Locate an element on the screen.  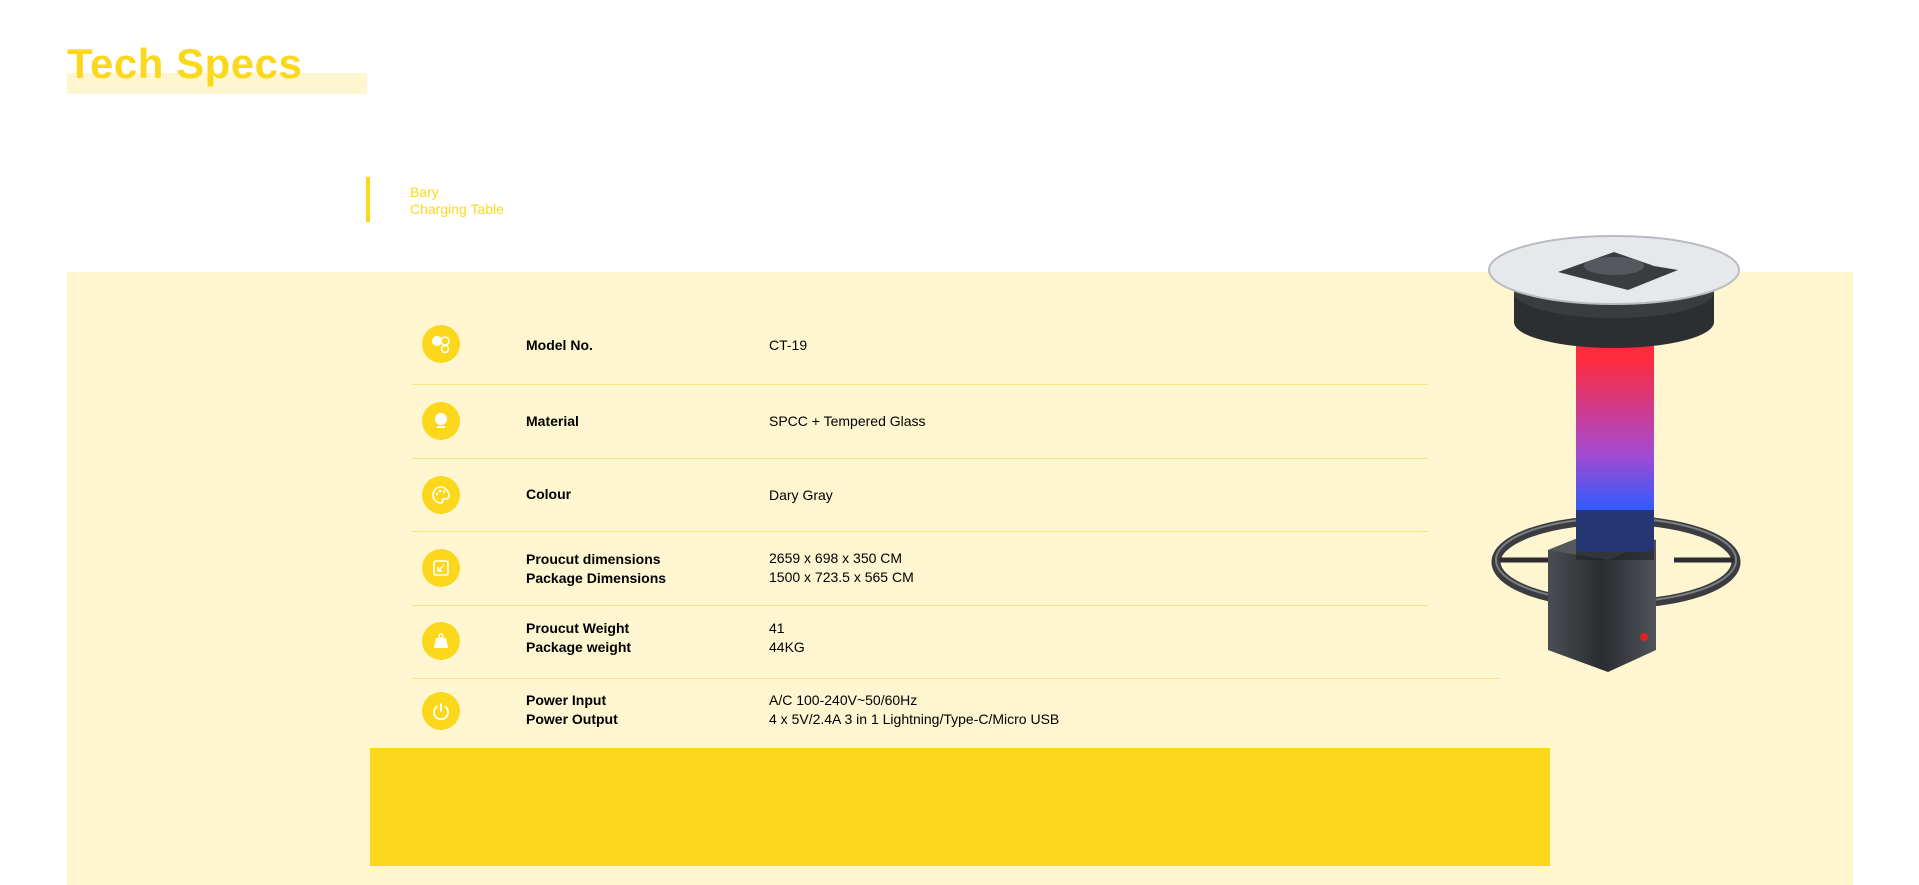
spec-label: Proucut Weight is located at coordinates (578, 628).